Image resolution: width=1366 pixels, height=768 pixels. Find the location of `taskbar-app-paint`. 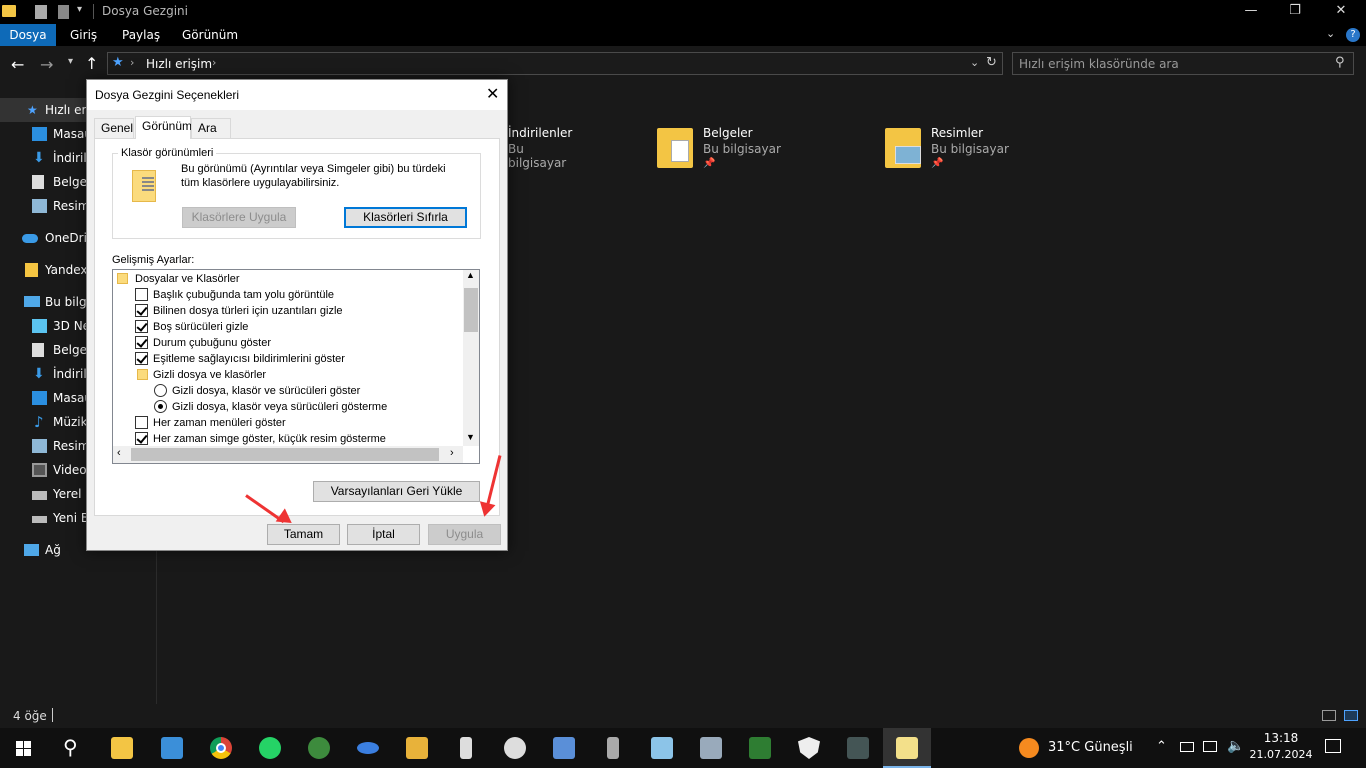

taskbar-app-paint is located at coordinates (515, 748).